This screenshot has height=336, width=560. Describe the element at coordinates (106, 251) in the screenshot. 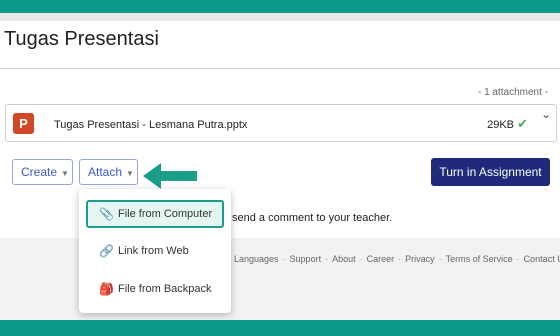

I see `link-icon: 🔗` at that location.